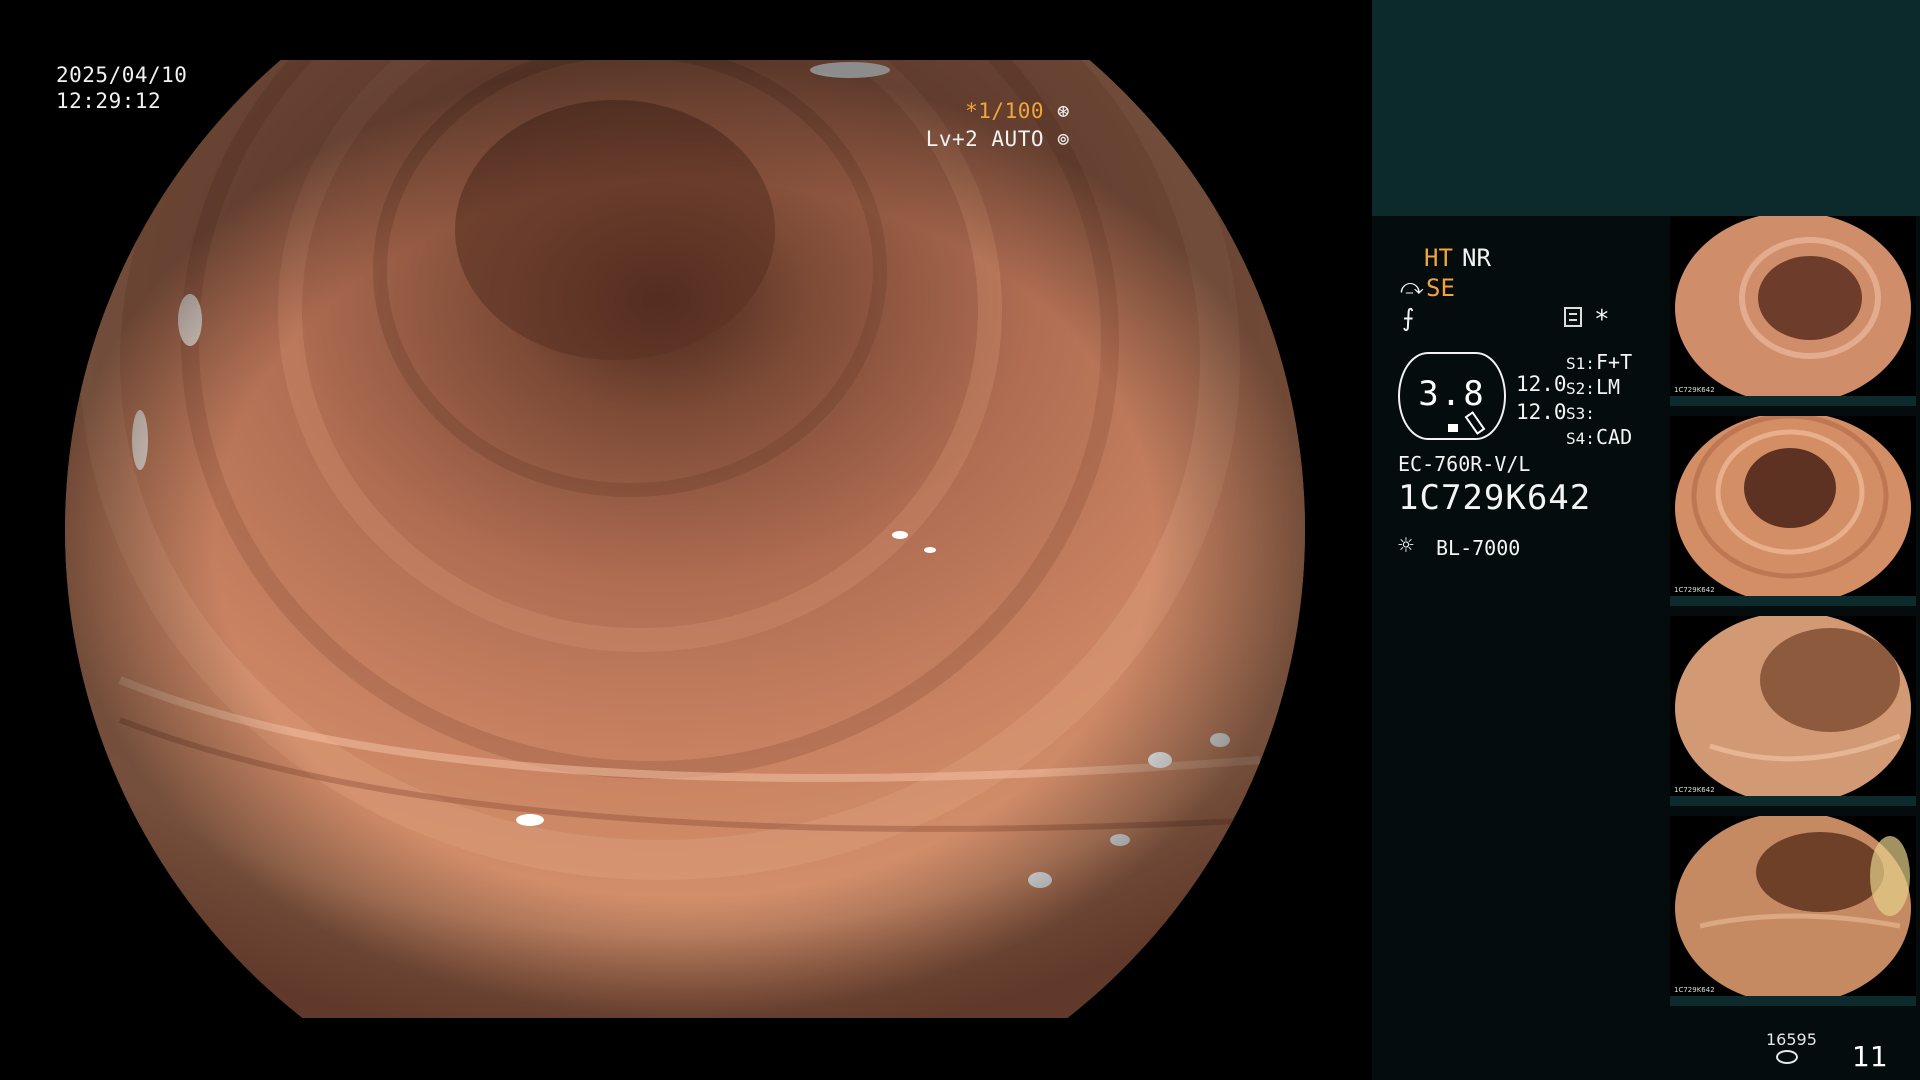  I want to click on exam-date: 2025/04/10, so click(122, 75).